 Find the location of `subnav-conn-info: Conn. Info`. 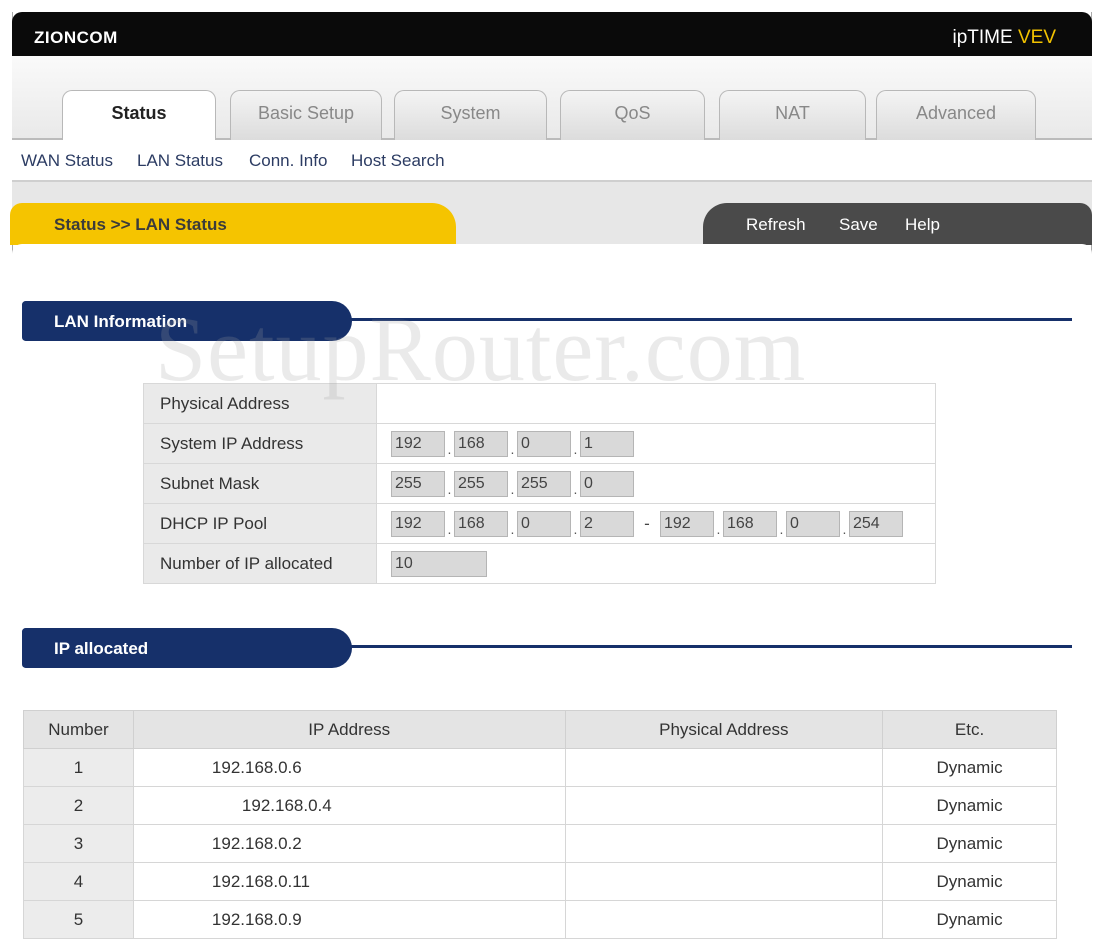

subnav-conn-info: Conn. Info is located at coordinates (288, 161).